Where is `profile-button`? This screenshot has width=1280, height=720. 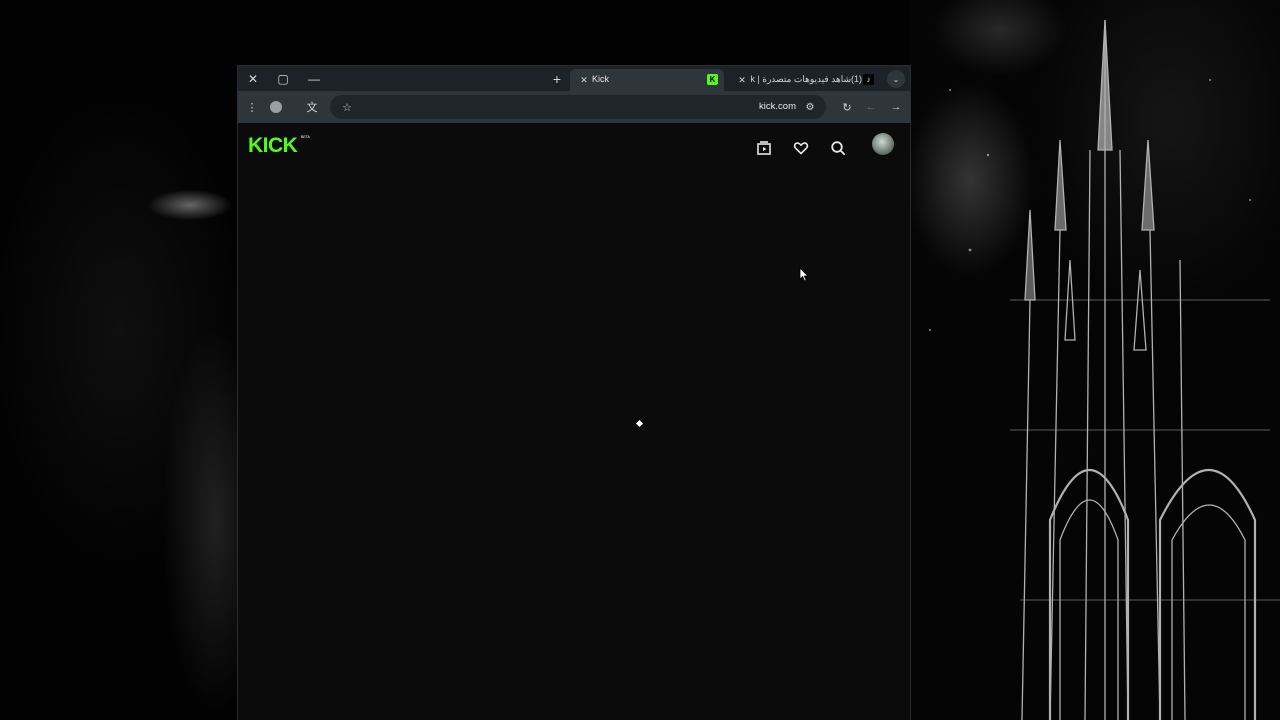
profile-button is located at coordinates (276, 107).